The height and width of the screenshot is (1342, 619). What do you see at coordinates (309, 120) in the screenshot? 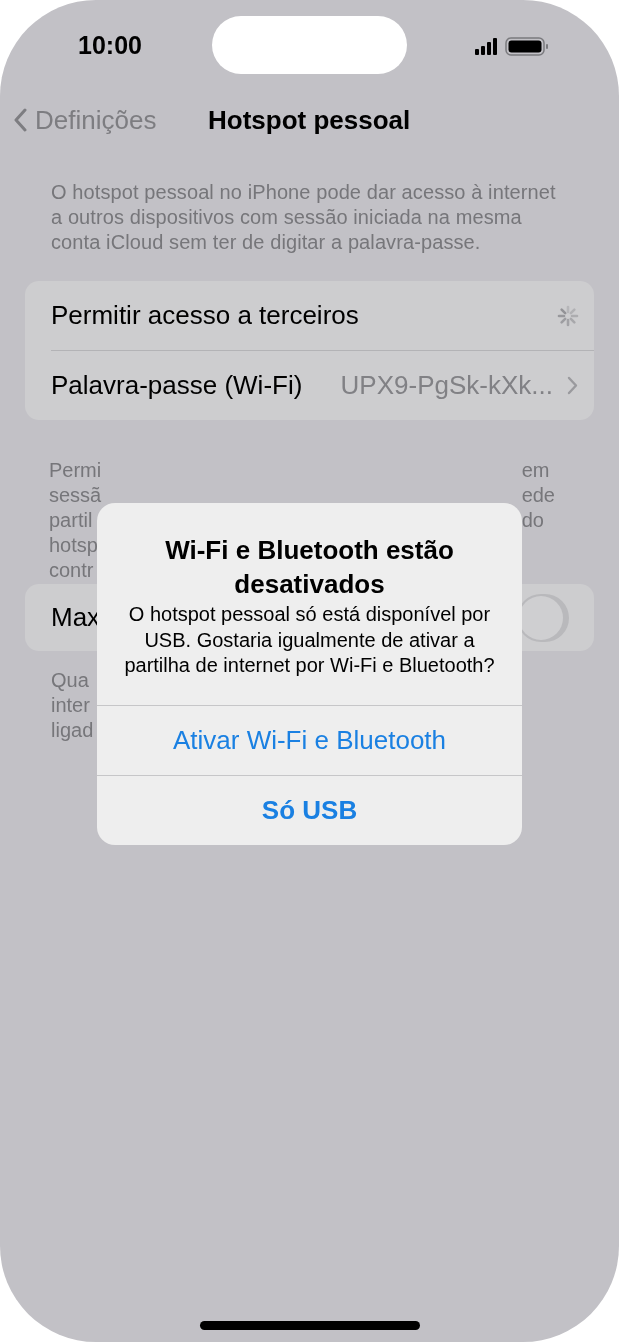
I see `page-title: Hotspot pessoal` at bounding box center [309, 120].